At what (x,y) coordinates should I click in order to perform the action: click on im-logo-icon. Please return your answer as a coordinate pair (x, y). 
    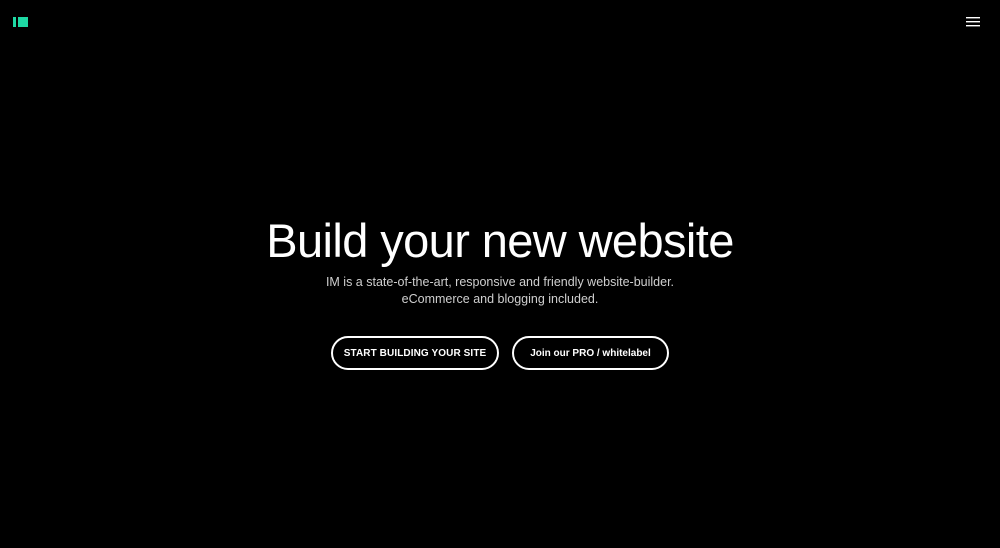
    Looking at the image, I should click on (20, 22).